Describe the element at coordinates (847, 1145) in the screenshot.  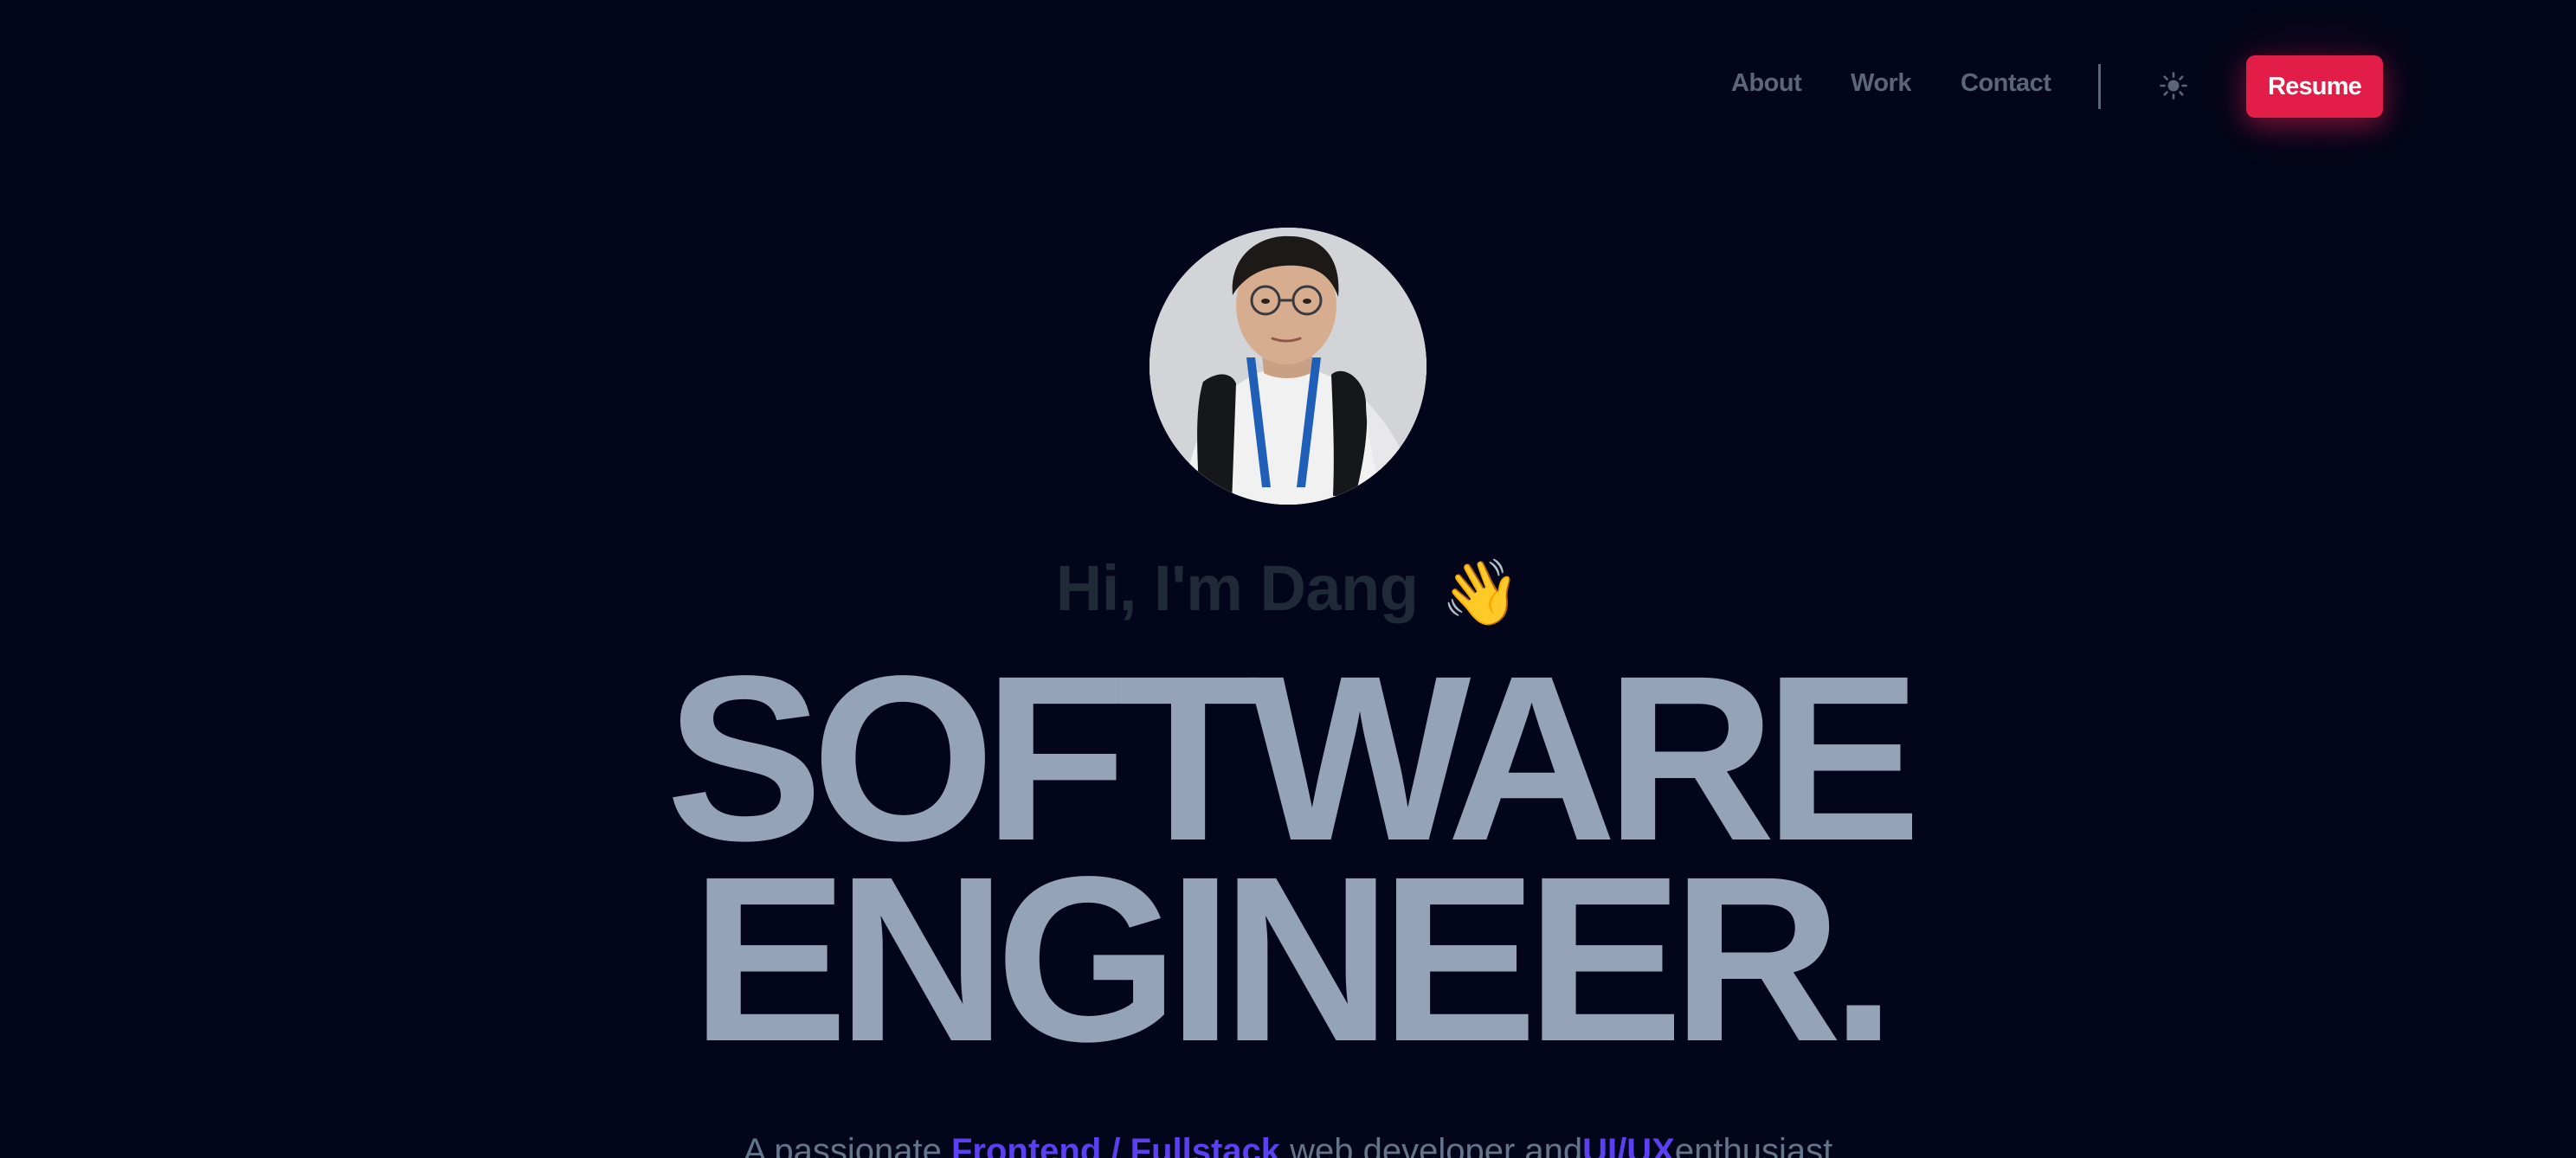
I see `tagline-part-1: A passionate` at that location.